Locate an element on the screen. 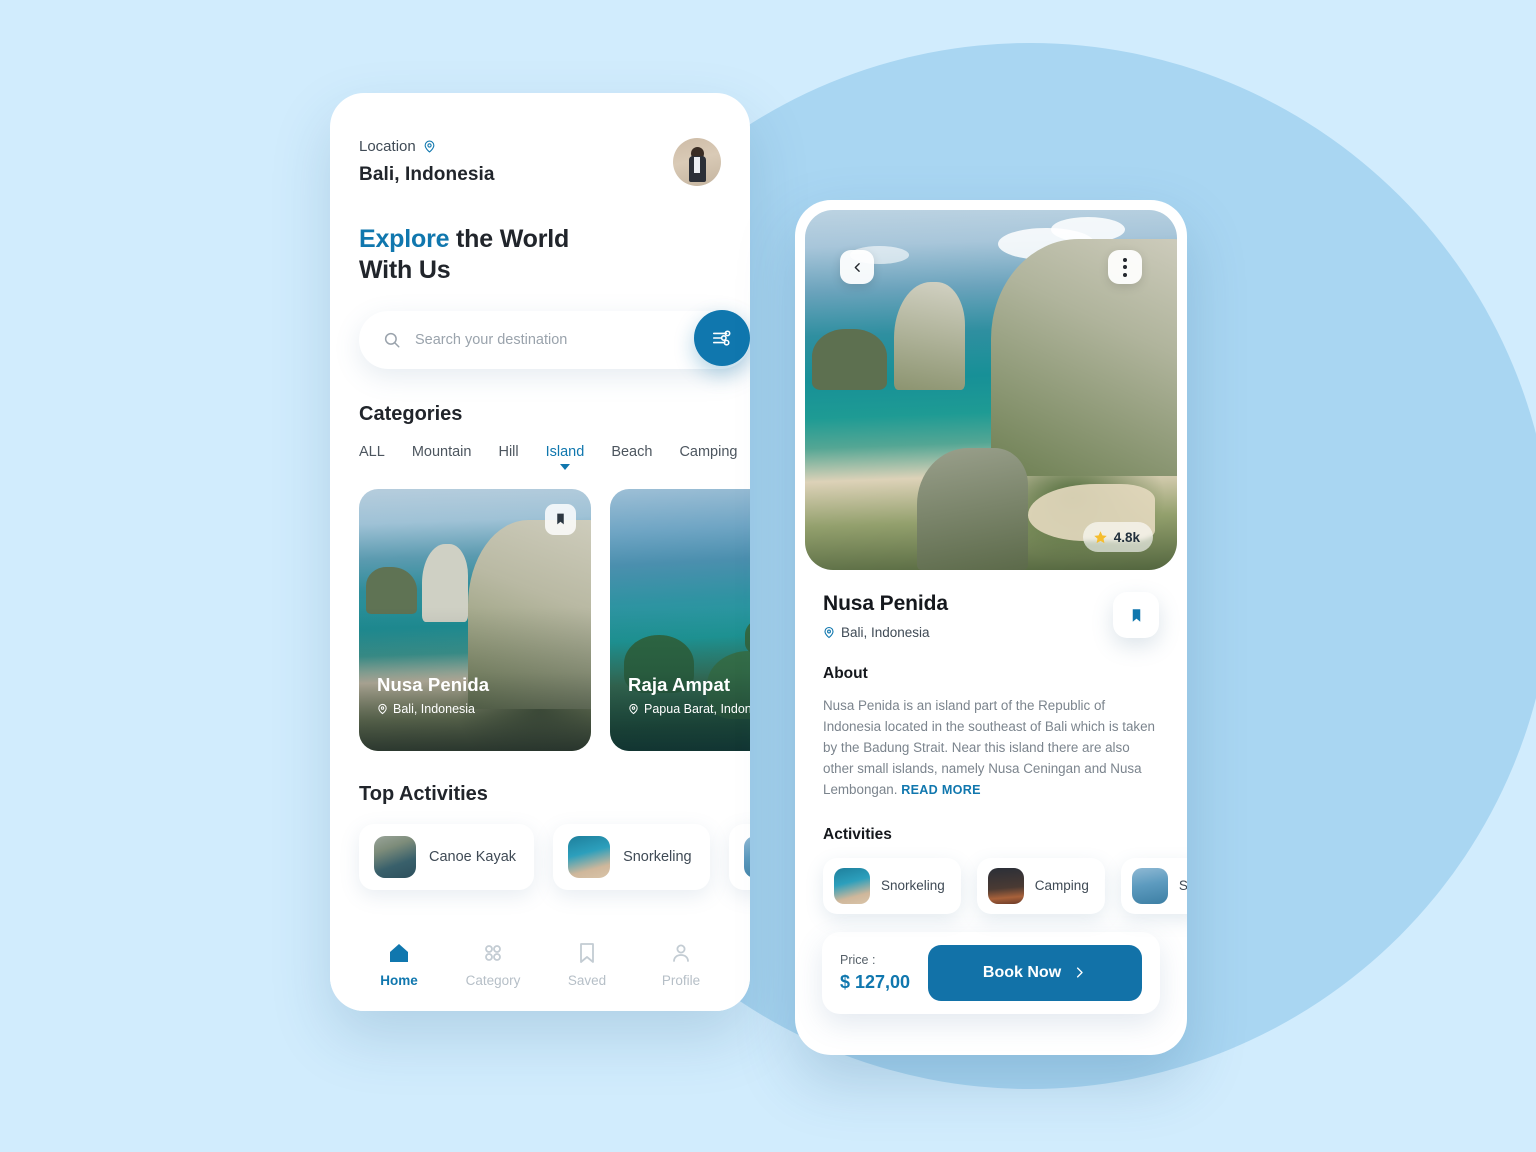 This screenshot has height=1152, width=1536. about-title: About is located at coordinates (845, 673).